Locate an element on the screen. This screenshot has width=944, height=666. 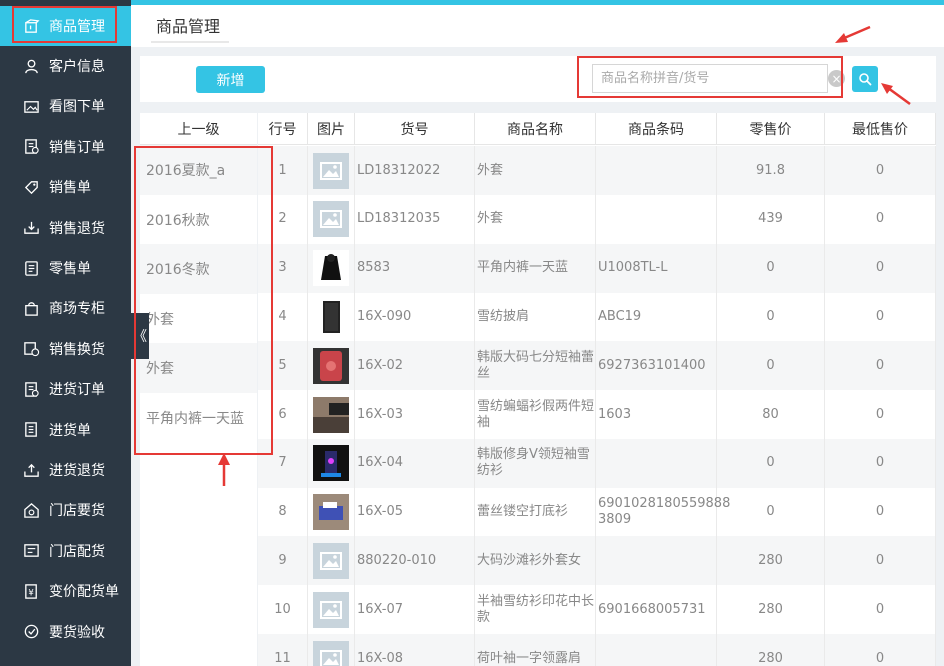
sidebar-item-6: 销售退货 is located at coordinates (65, 228).